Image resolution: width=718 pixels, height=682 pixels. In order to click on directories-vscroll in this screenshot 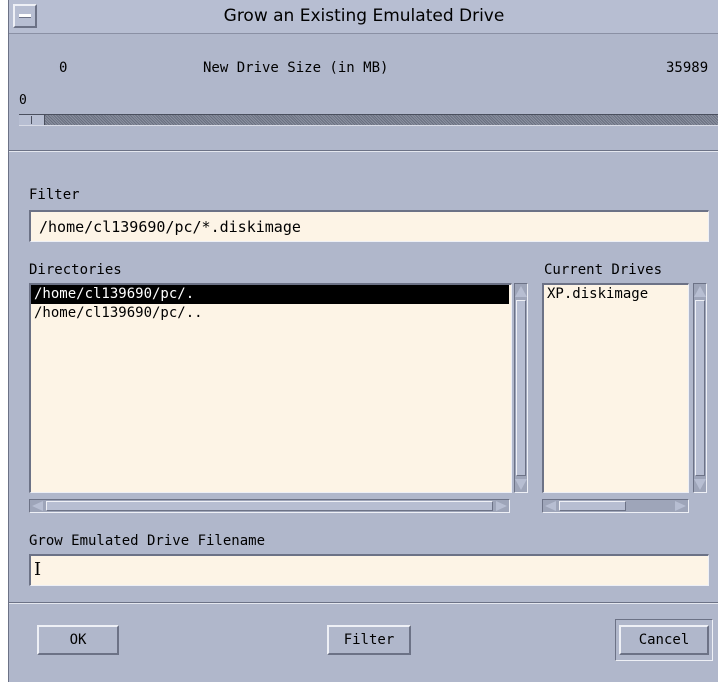, I will do `click(521, 388)`.